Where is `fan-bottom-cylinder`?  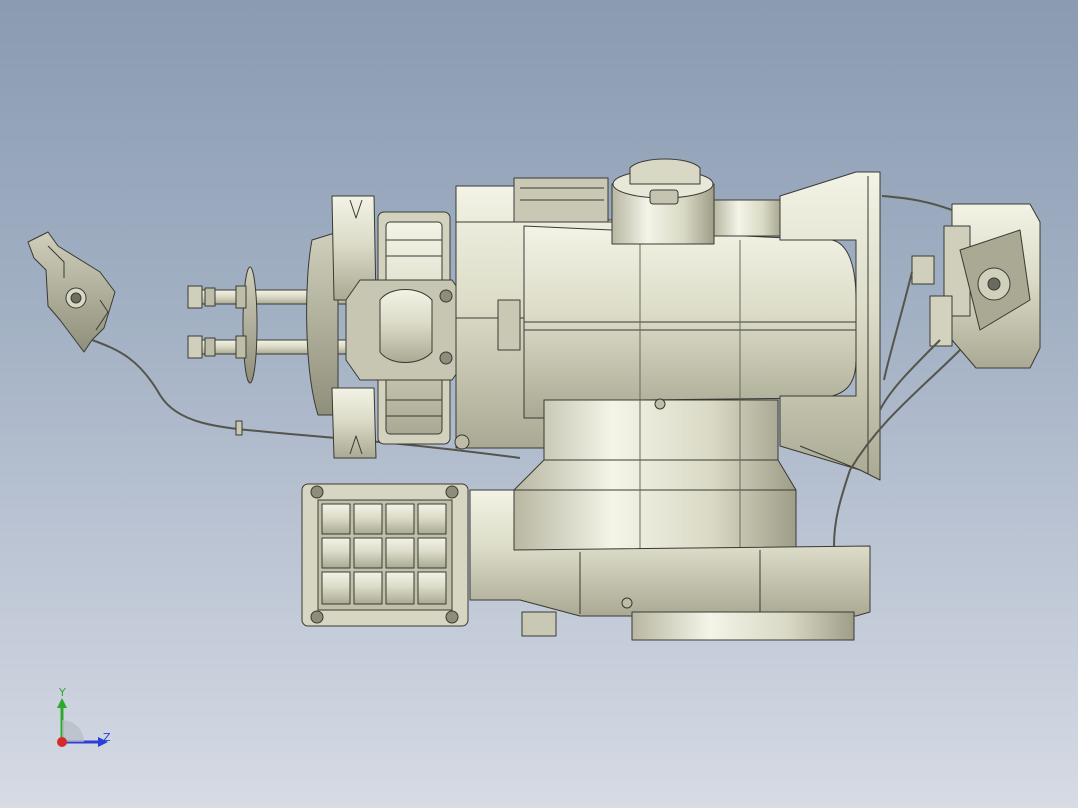
fan-bottom-cylinder is located at coordinates (743, 626).